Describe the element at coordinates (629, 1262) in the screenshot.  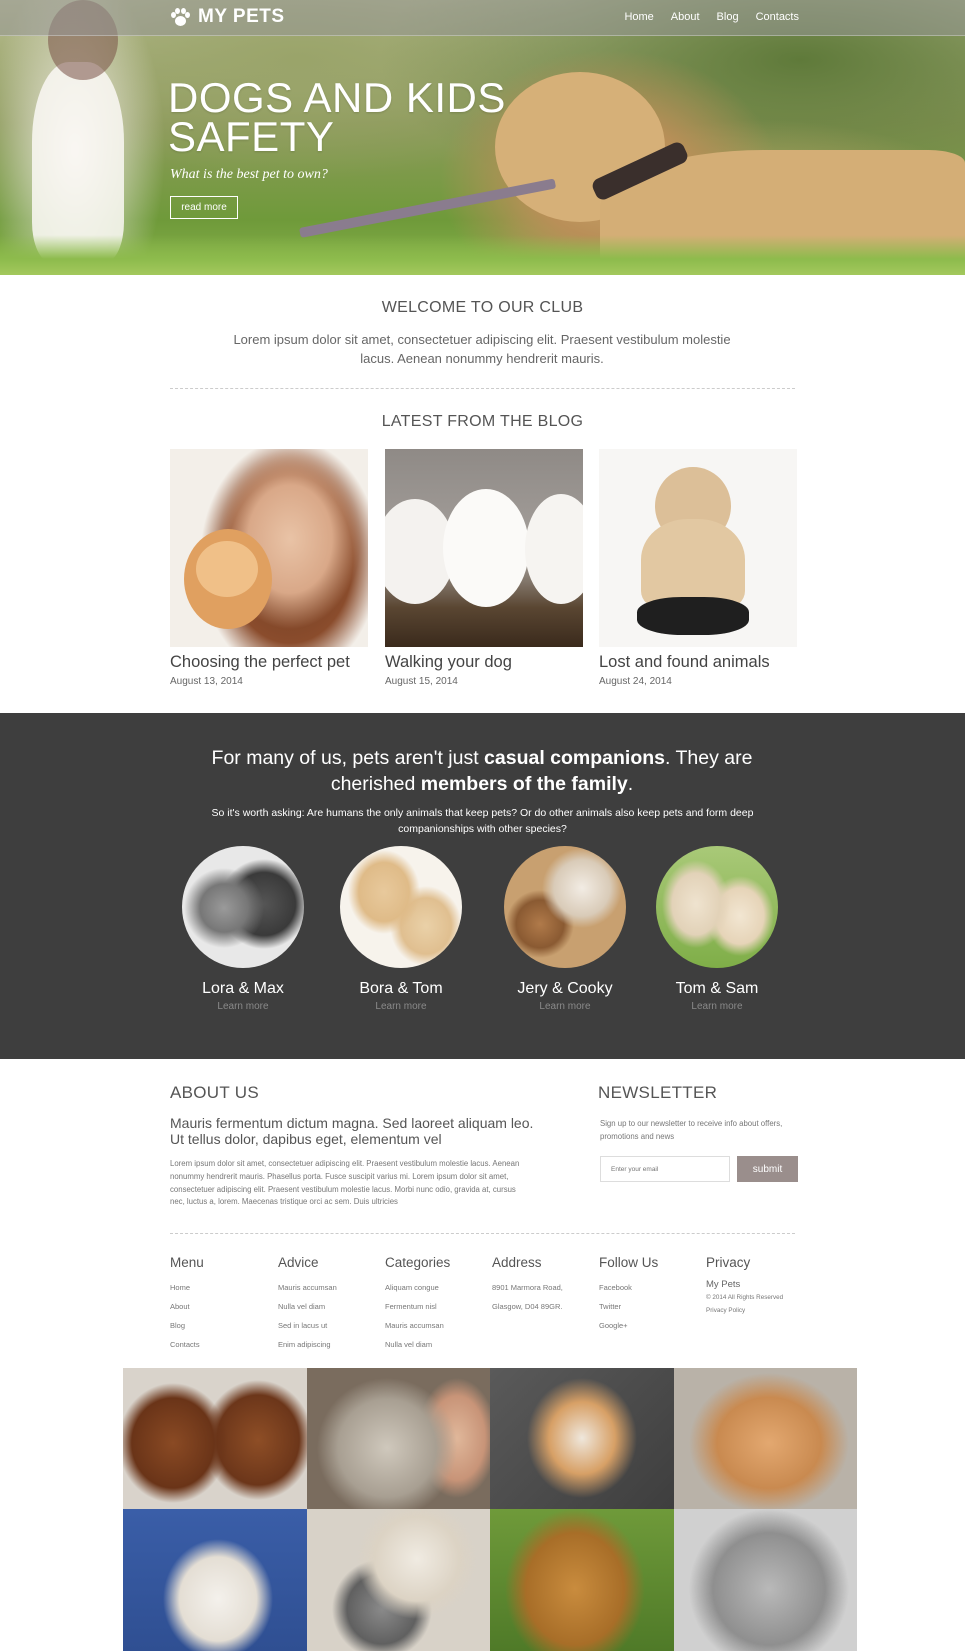
I see `footer-column-title: Follow Us` at that location.